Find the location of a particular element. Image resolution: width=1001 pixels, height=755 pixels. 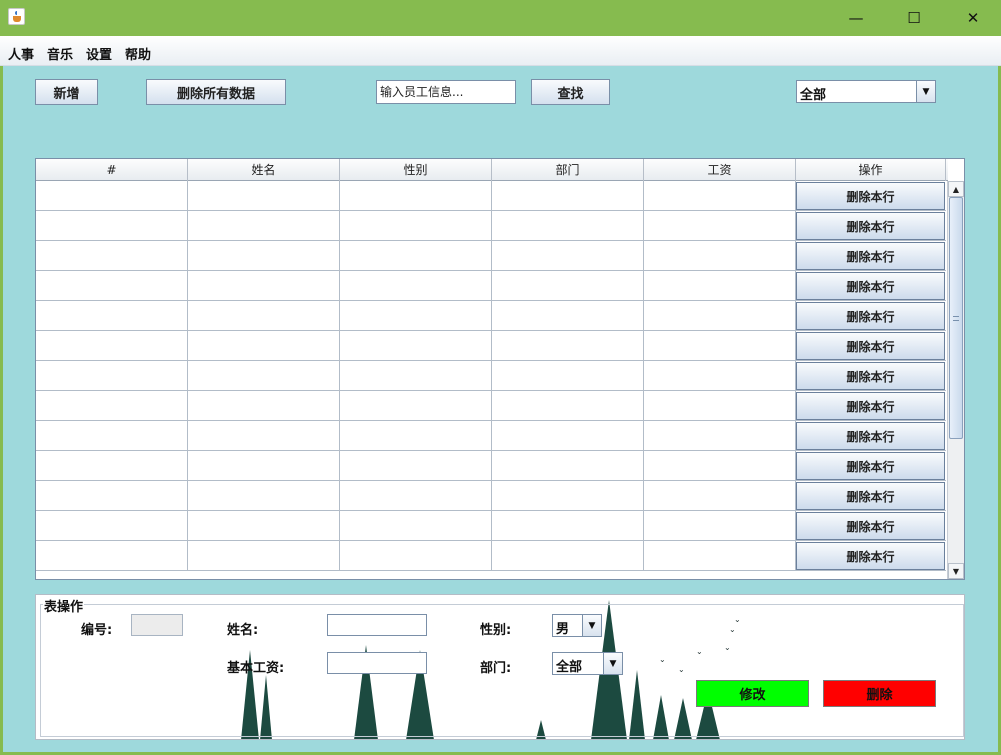

column-header-department: 部门 is located at coordinates (568, 170).